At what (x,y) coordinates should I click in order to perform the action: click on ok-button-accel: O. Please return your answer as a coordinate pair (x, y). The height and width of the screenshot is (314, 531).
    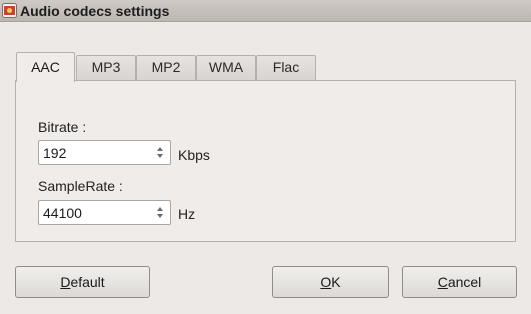
    Looking at the image, I should click on (326, 282).